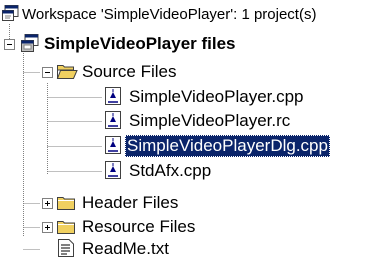 This screenshot has height=262, width=374. Describe the element at coordinates (170, 170) in the screenshot. I see `file-label: StdAfx.cpp` at that location.